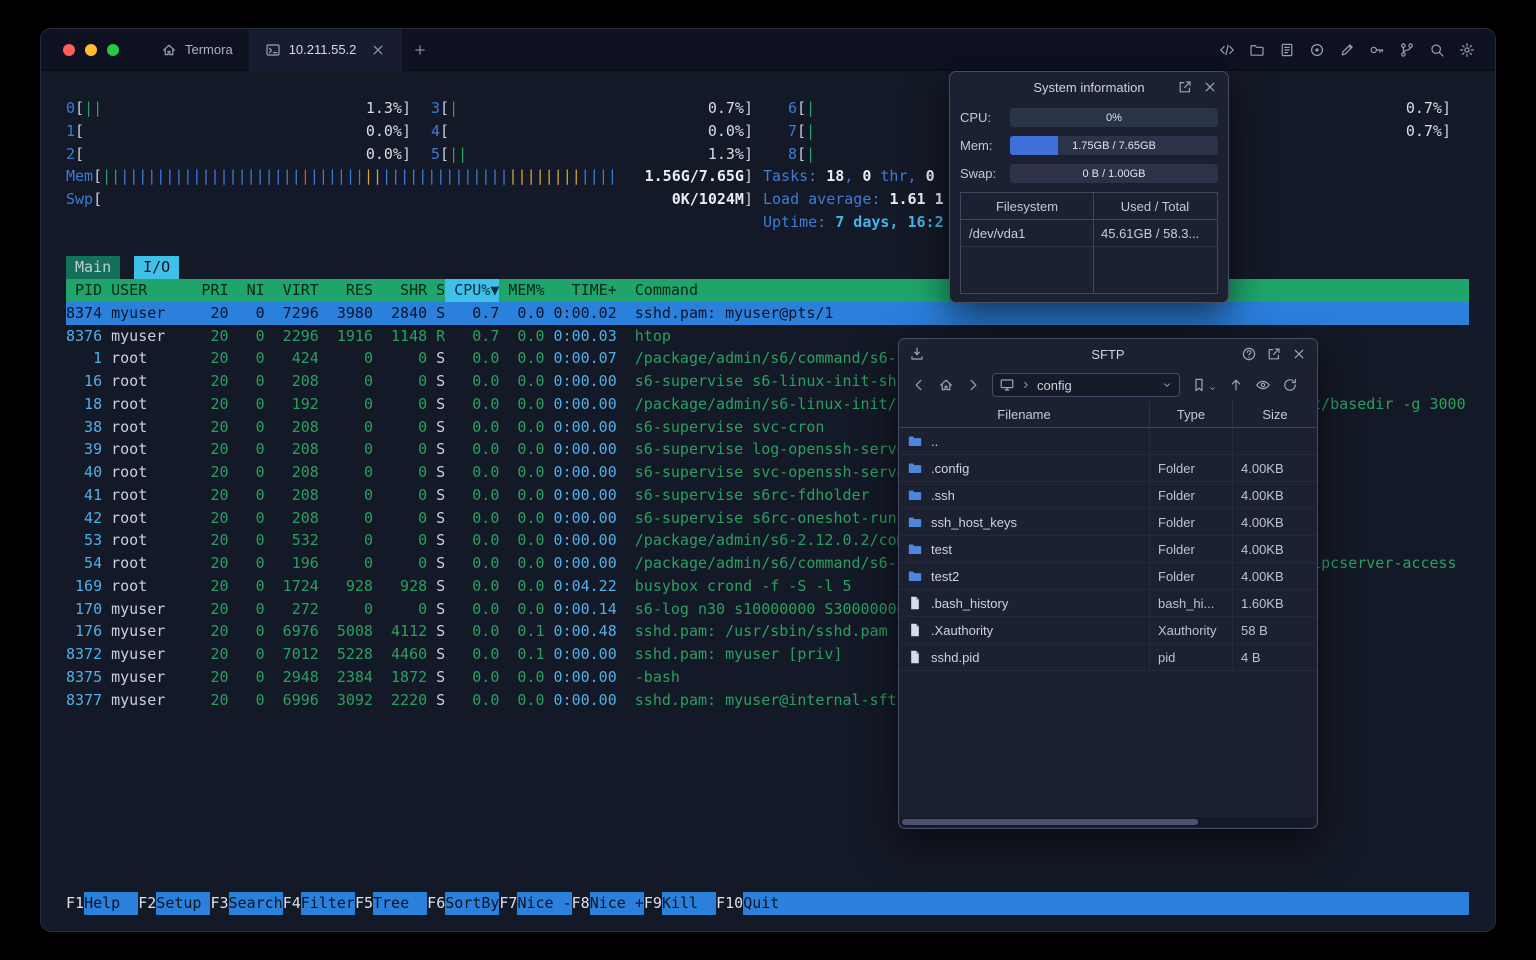 This screenshot has width=1536, height=960. Describe the element at coordinates (238, 130) in the screenshot. I see `cpu-meter-1: 1[0.0%]` at that location.